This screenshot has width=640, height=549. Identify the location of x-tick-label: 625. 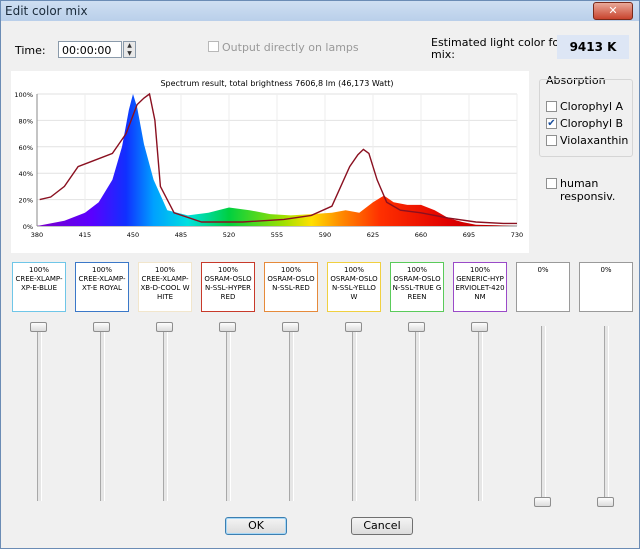
(373, 235).